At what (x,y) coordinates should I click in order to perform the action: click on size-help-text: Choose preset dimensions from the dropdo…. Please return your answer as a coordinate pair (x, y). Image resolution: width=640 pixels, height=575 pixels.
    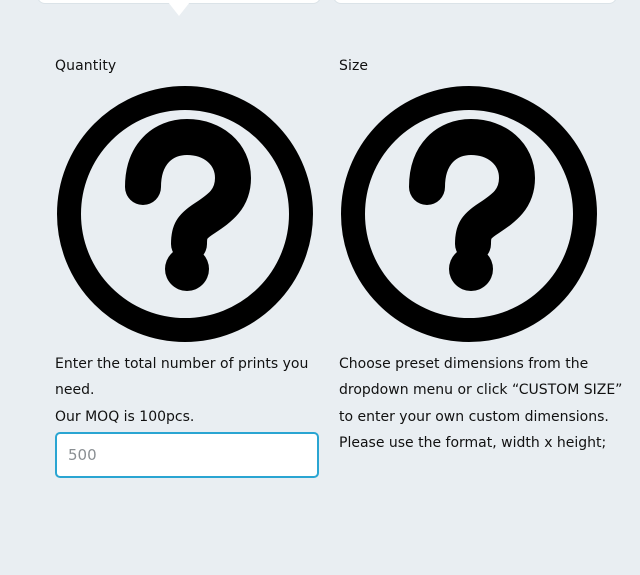
    Looking at the image, I should click on (481, 403).